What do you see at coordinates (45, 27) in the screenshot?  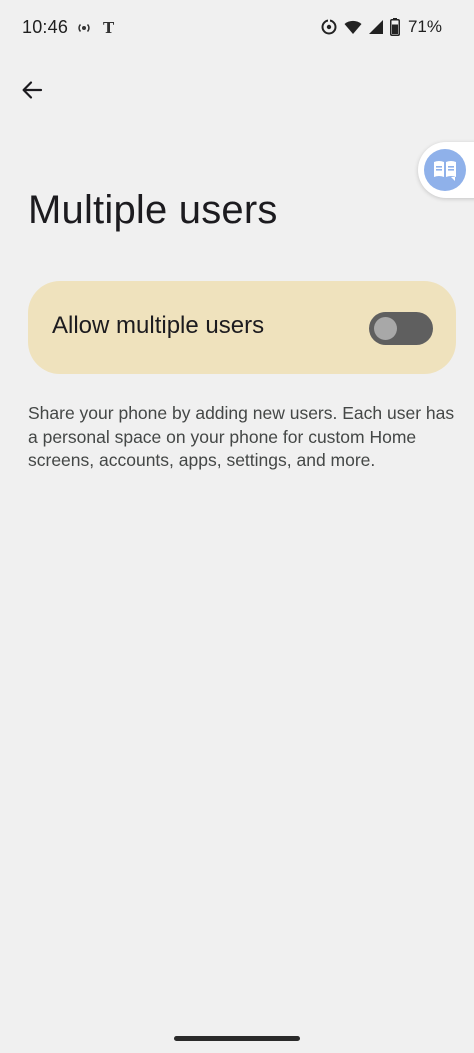 I see `status-time: 10:46` at bounding box center [45, 27].